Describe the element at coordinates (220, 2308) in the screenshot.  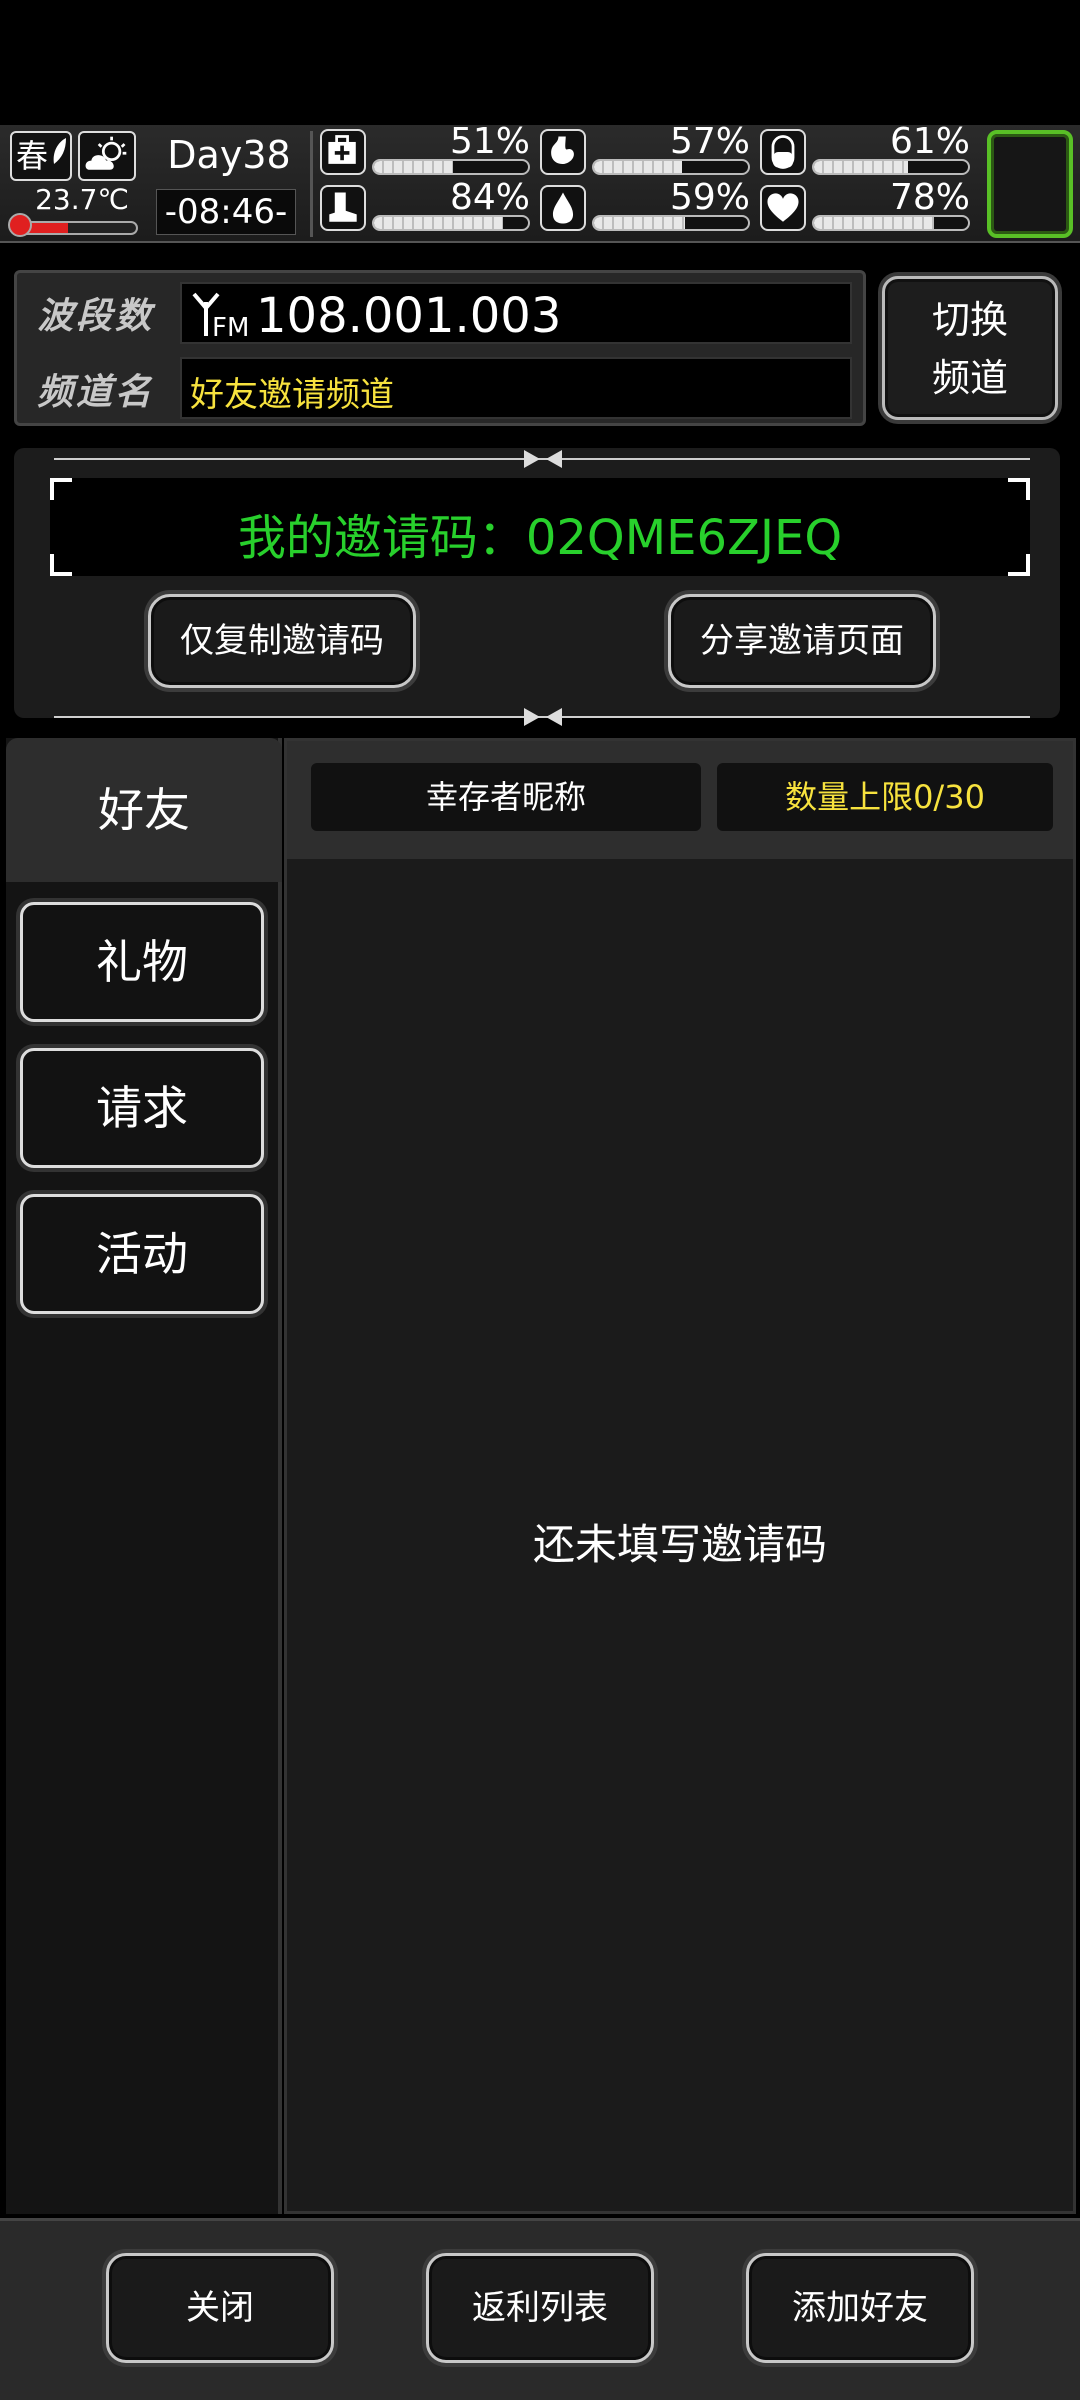
I see `close-button: 关闭` at that location.